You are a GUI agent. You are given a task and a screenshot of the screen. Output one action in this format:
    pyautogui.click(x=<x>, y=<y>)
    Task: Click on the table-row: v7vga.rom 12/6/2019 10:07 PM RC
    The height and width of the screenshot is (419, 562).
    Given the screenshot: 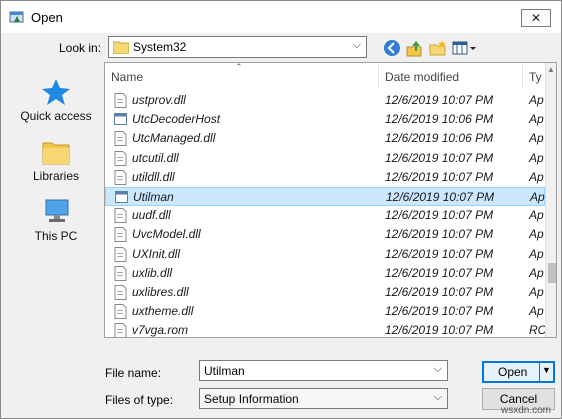 What is the action you would take?
    pyautogui.click(x=326, y=329)
    